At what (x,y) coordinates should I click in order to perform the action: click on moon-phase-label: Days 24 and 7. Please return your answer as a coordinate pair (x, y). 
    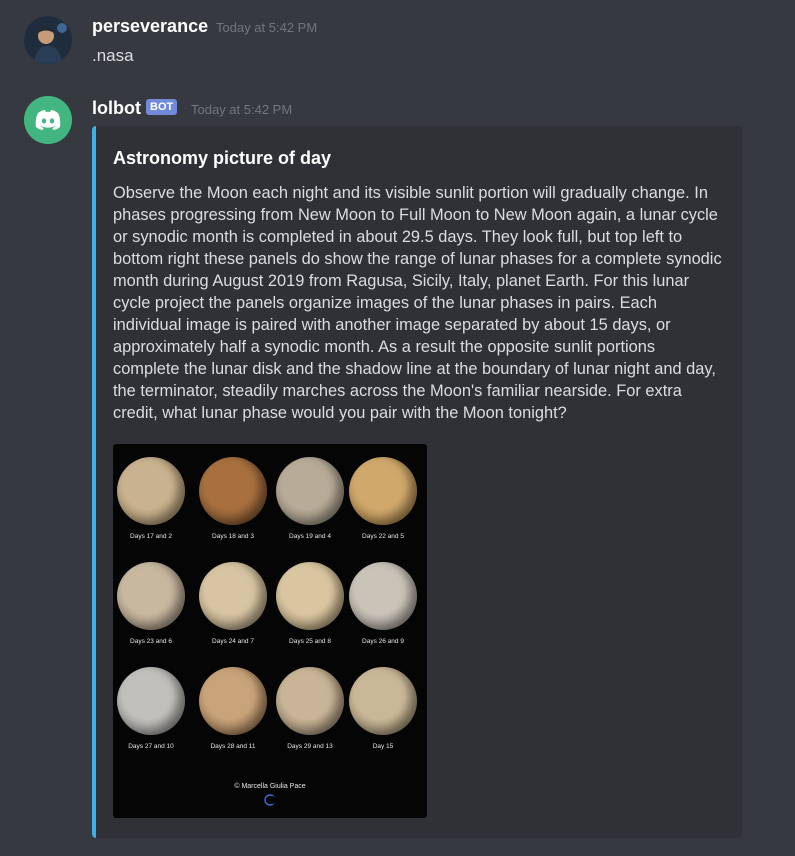
    Looking at the image, I should click on (233, 641).